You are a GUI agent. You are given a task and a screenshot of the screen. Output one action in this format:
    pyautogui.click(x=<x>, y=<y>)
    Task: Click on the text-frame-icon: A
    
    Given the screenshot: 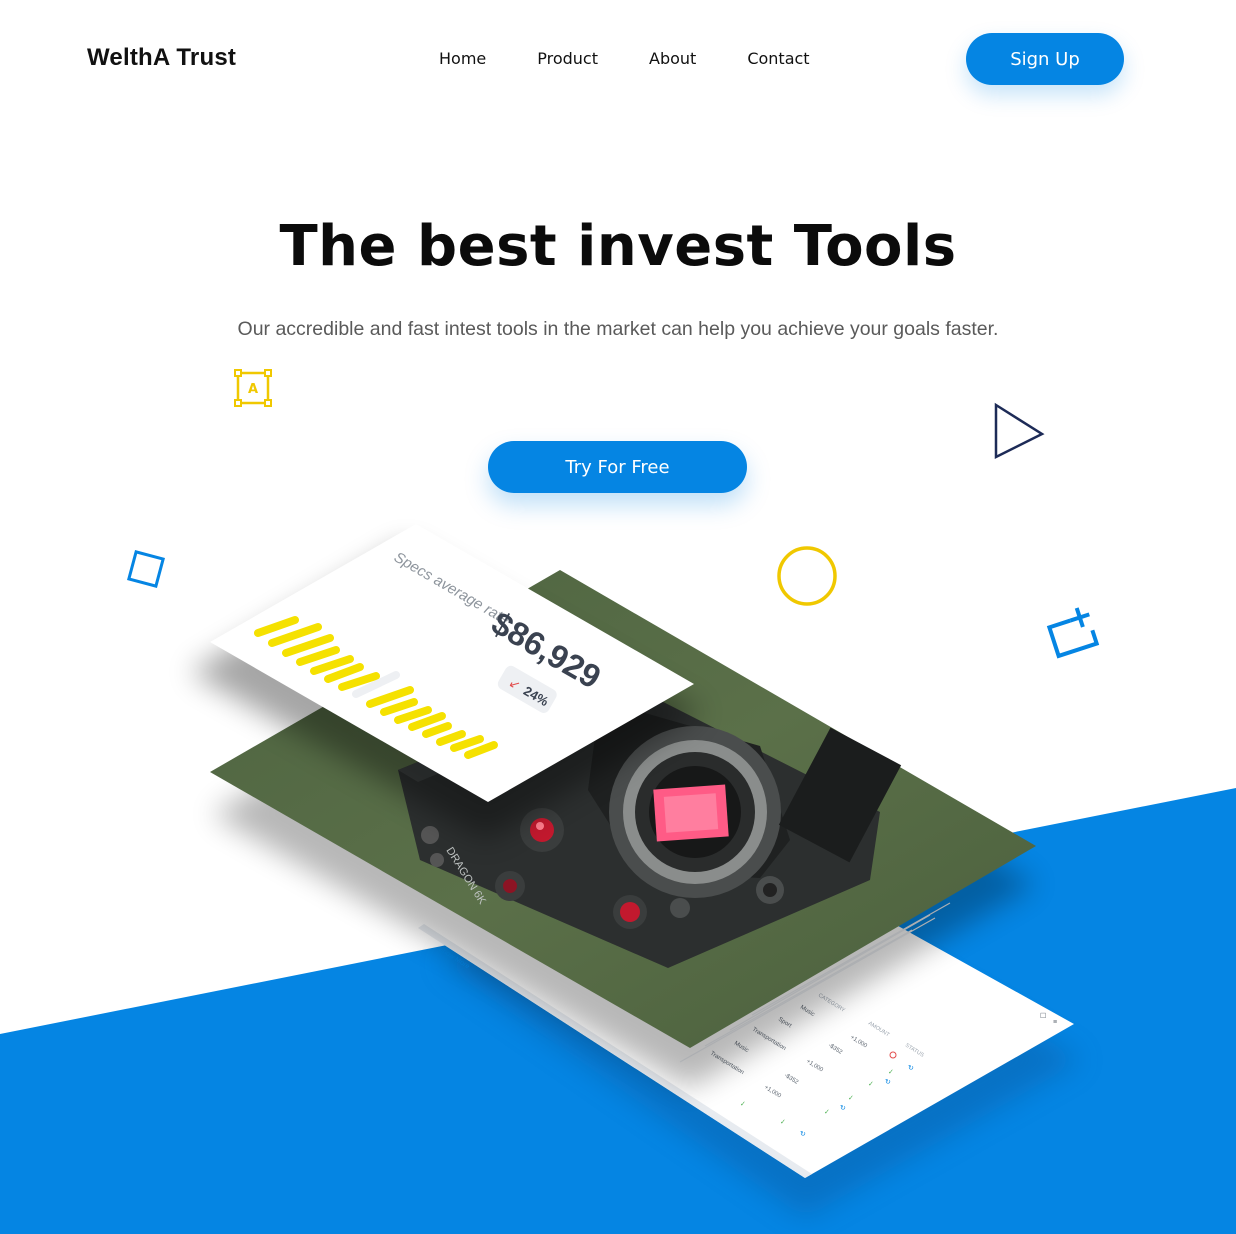 What is the action you would take?
    pyautogui.click(x=253, y=388)
    